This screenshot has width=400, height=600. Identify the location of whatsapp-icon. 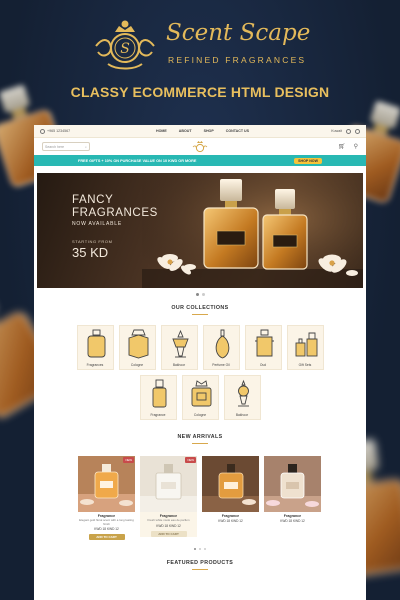
(42, 131).